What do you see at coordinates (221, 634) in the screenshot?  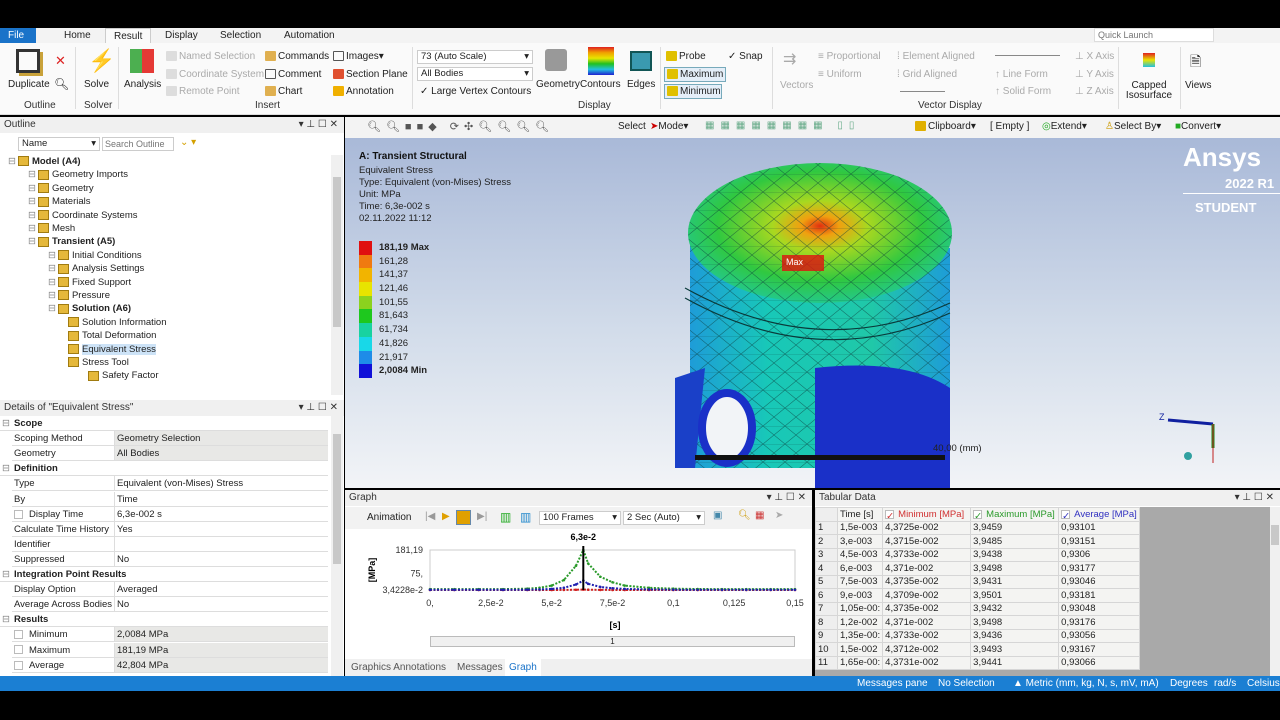 I see `property-value: 2,0084 MPa` at bounding box center [221, 634].